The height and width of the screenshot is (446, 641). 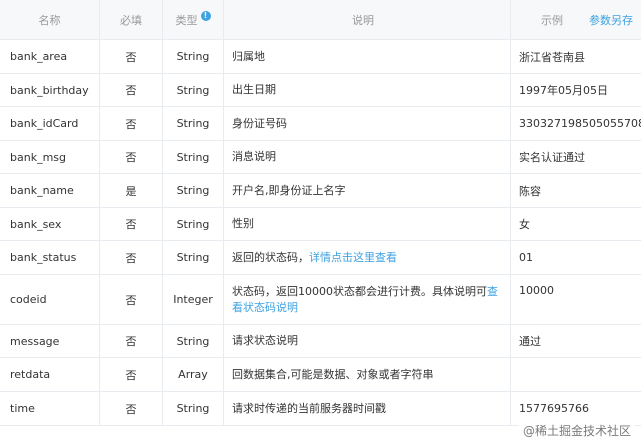 What do you see at coordinates (50, 408) in the screenshot?
I see `param-name: time` at bounding box center [50, 408].